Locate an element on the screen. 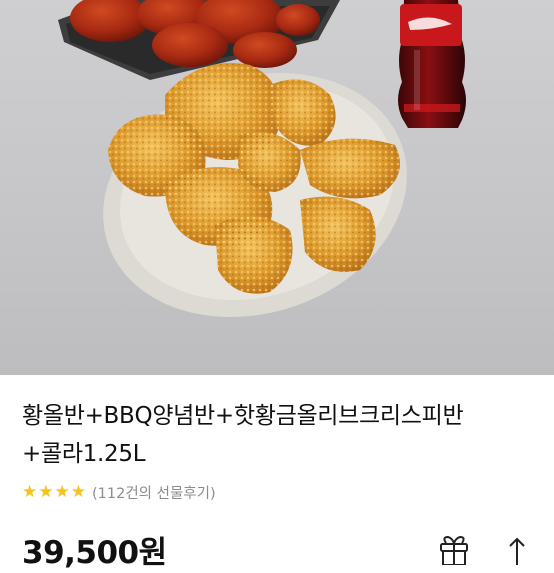 This screenshot has width=554, height=573. sauced-chicken-tray is located at coordinates (199, 40).